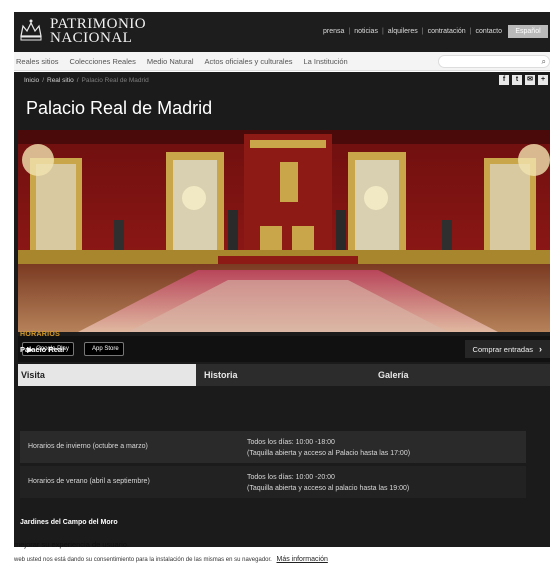  Describe the element at coordinates (91, 38) in the screenshot. I see `logo-line2: NACIONAL` at that location.